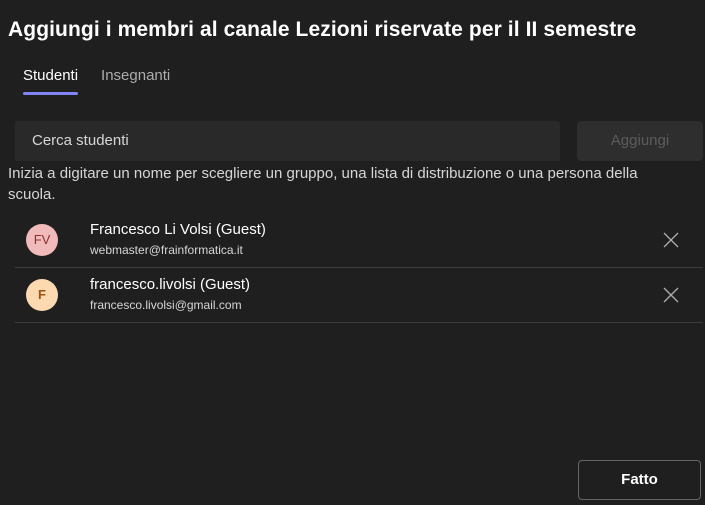 Image resolution: width=705 pixels, height=505 pixels. I want to click on avatar: F, so click(42, 295).